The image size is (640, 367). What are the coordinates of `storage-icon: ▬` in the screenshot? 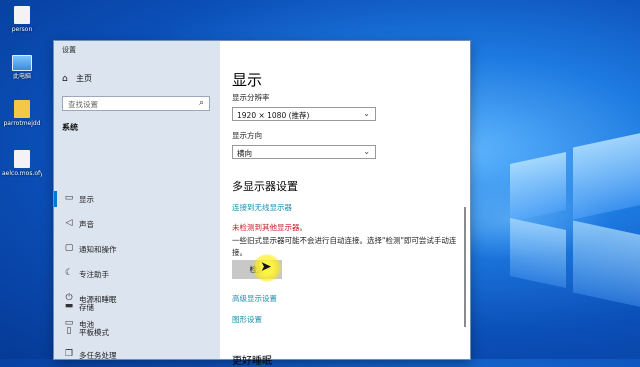 It's located at (69, 306).